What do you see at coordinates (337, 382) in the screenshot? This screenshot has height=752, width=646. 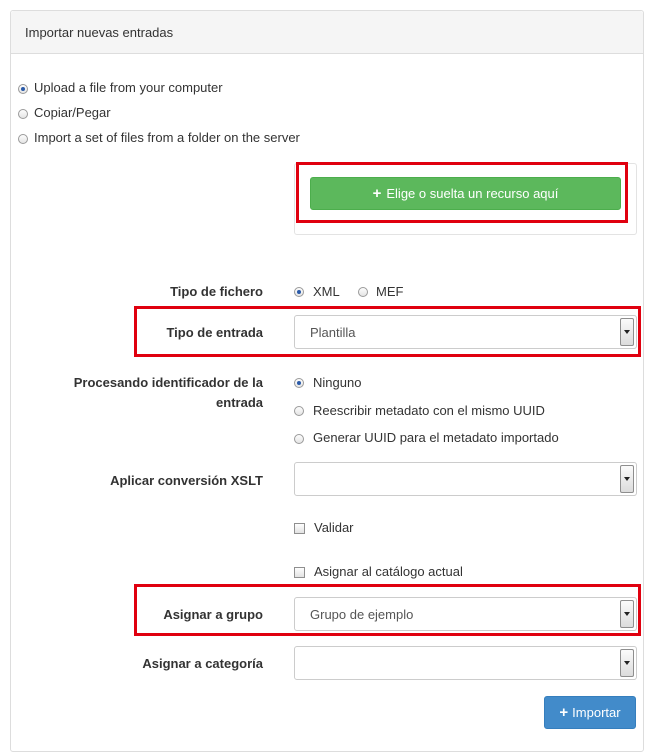 I see `radio-uuid-none-label: Ninguno` at bounding box center [337, 382].